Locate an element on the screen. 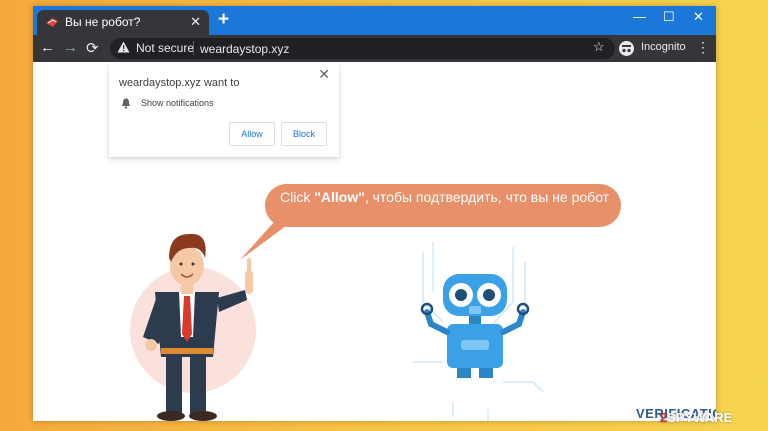  omnibox-divider is located at coordinates (193, 48).